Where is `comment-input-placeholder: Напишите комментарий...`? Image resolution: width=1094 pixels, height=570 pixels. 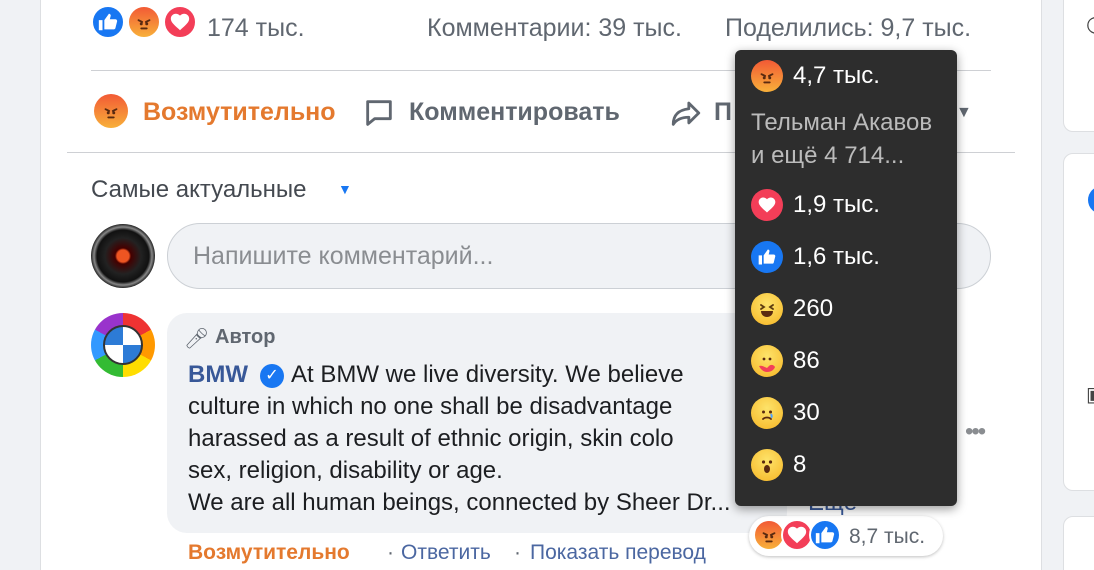
comment-input-placeholder: Напишите комментарий... is located at coordinates (343, 256).